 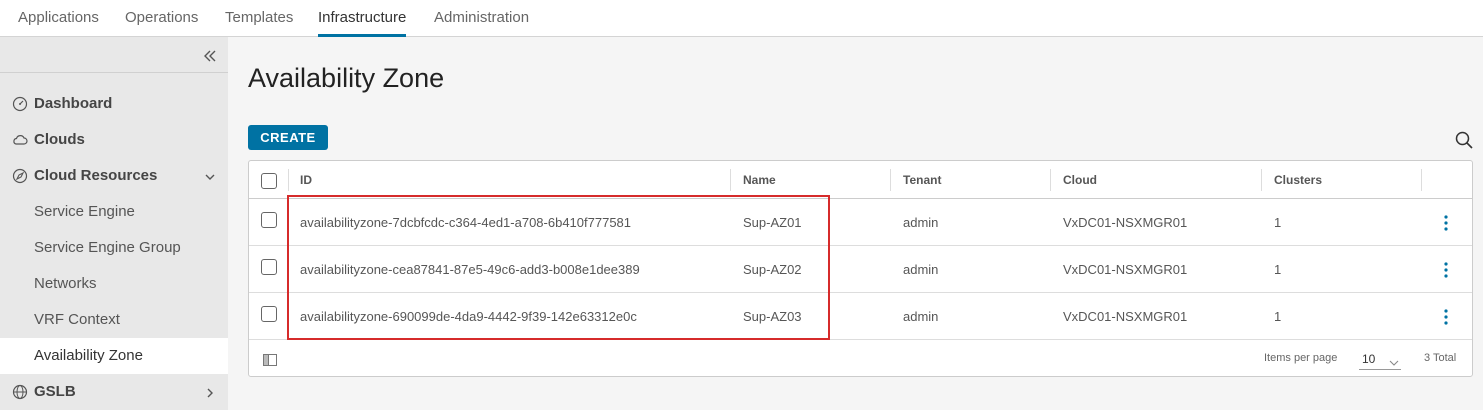 I want to click on compass-icon, so click(x=20, y=176).